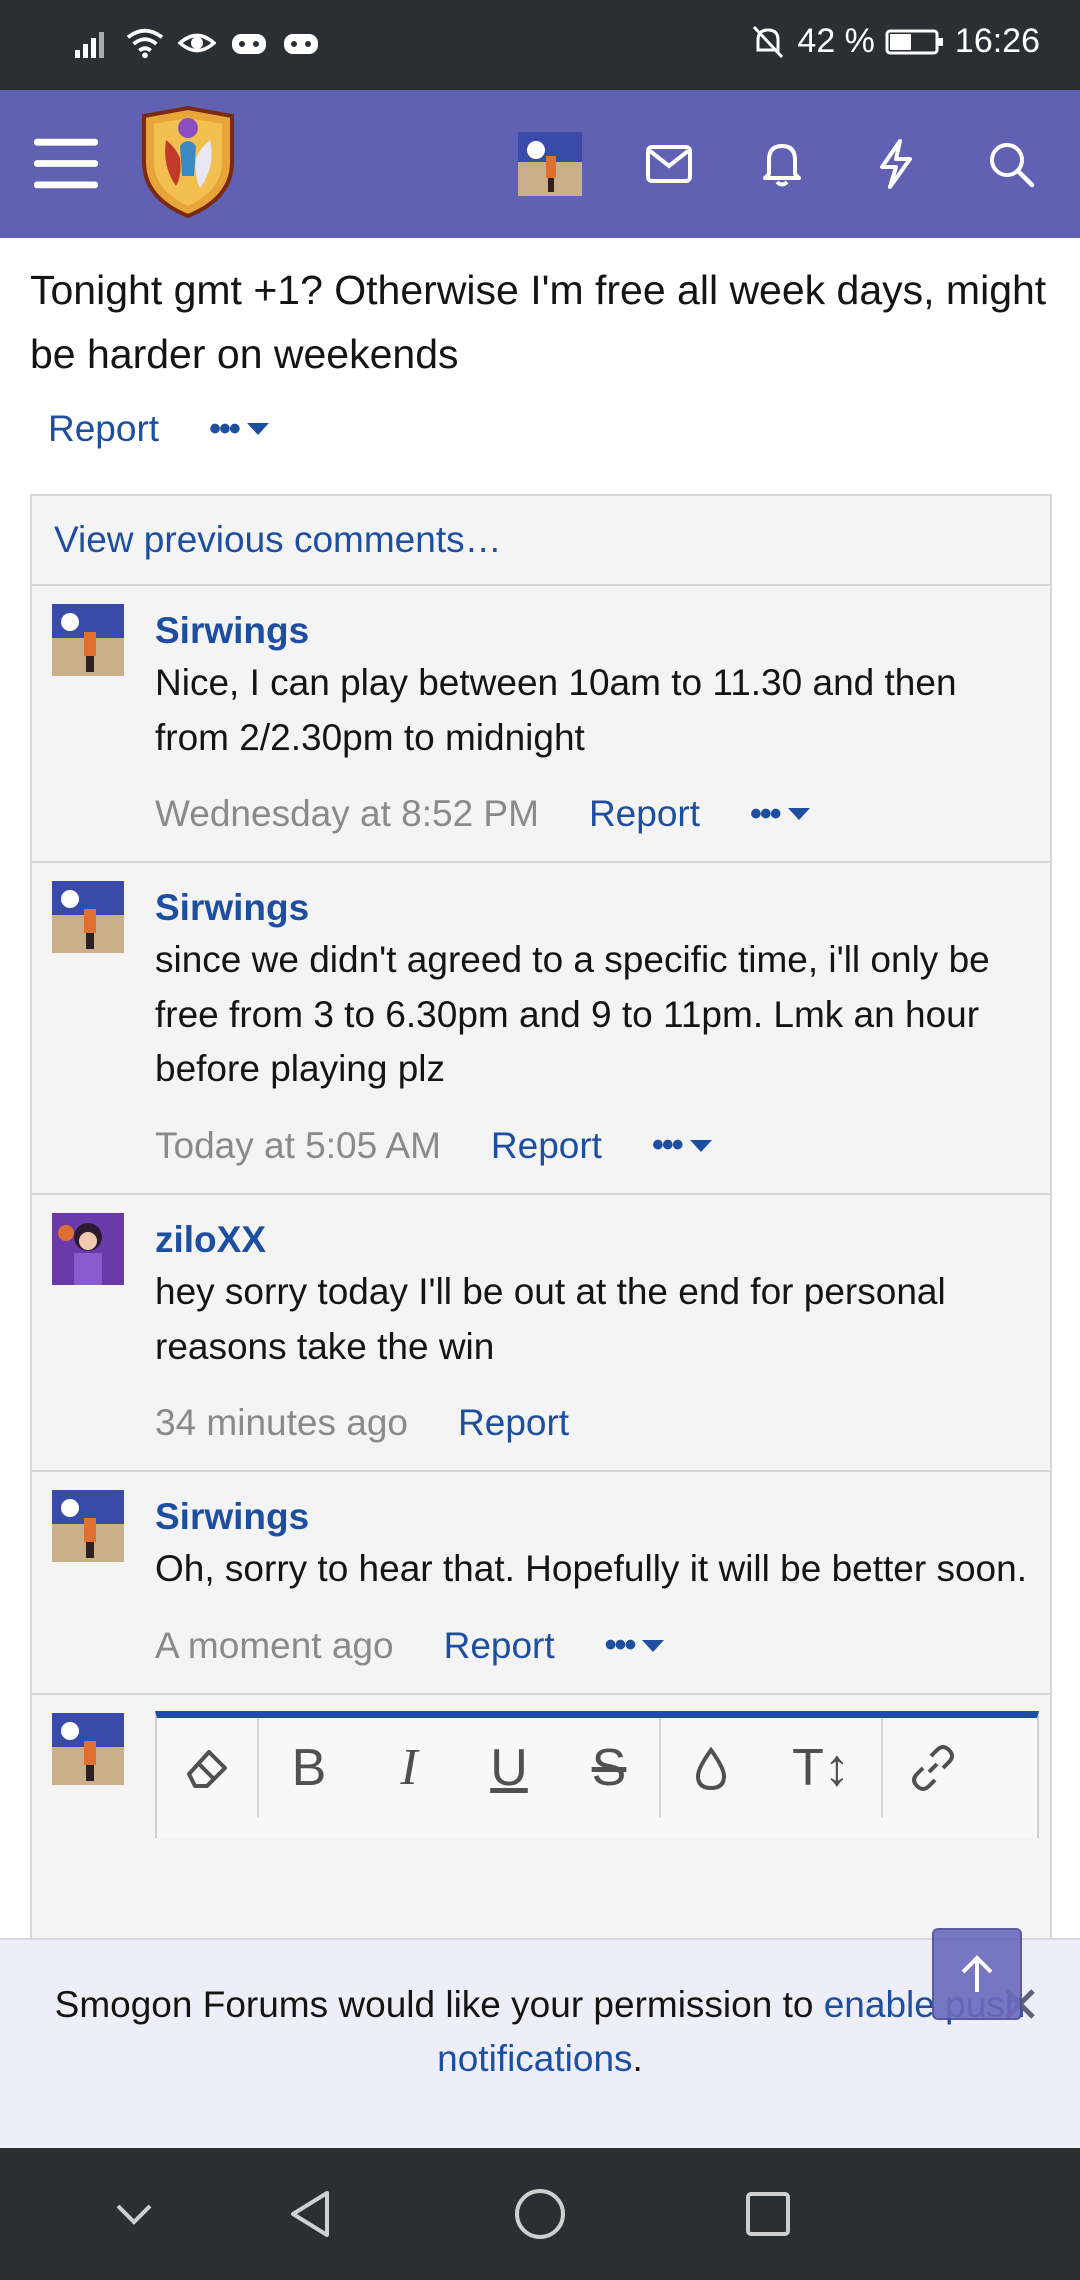  I want to click on comment-timestamp: 34 minutes ago, so click(281, 1423).